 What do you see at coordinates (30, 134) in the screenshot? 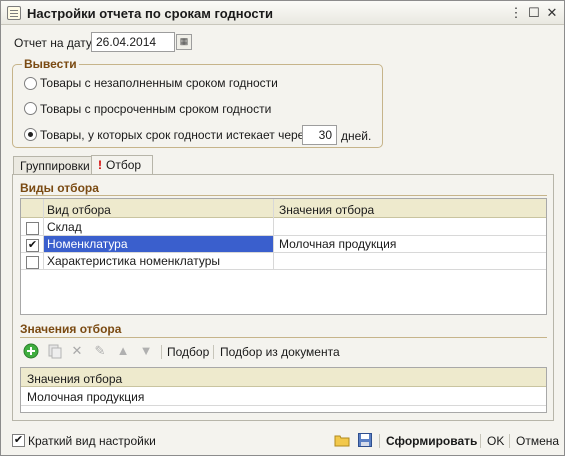
I see `radio-expiring-in` at bounding box center [30, 134].